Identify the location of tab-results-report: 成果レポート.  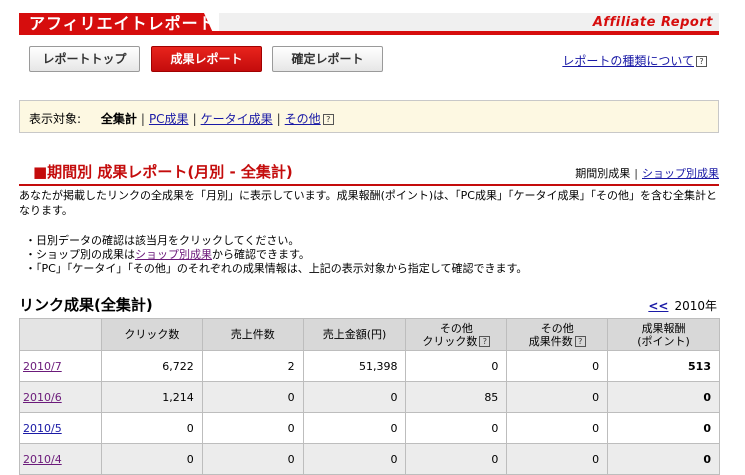
(206, 59).